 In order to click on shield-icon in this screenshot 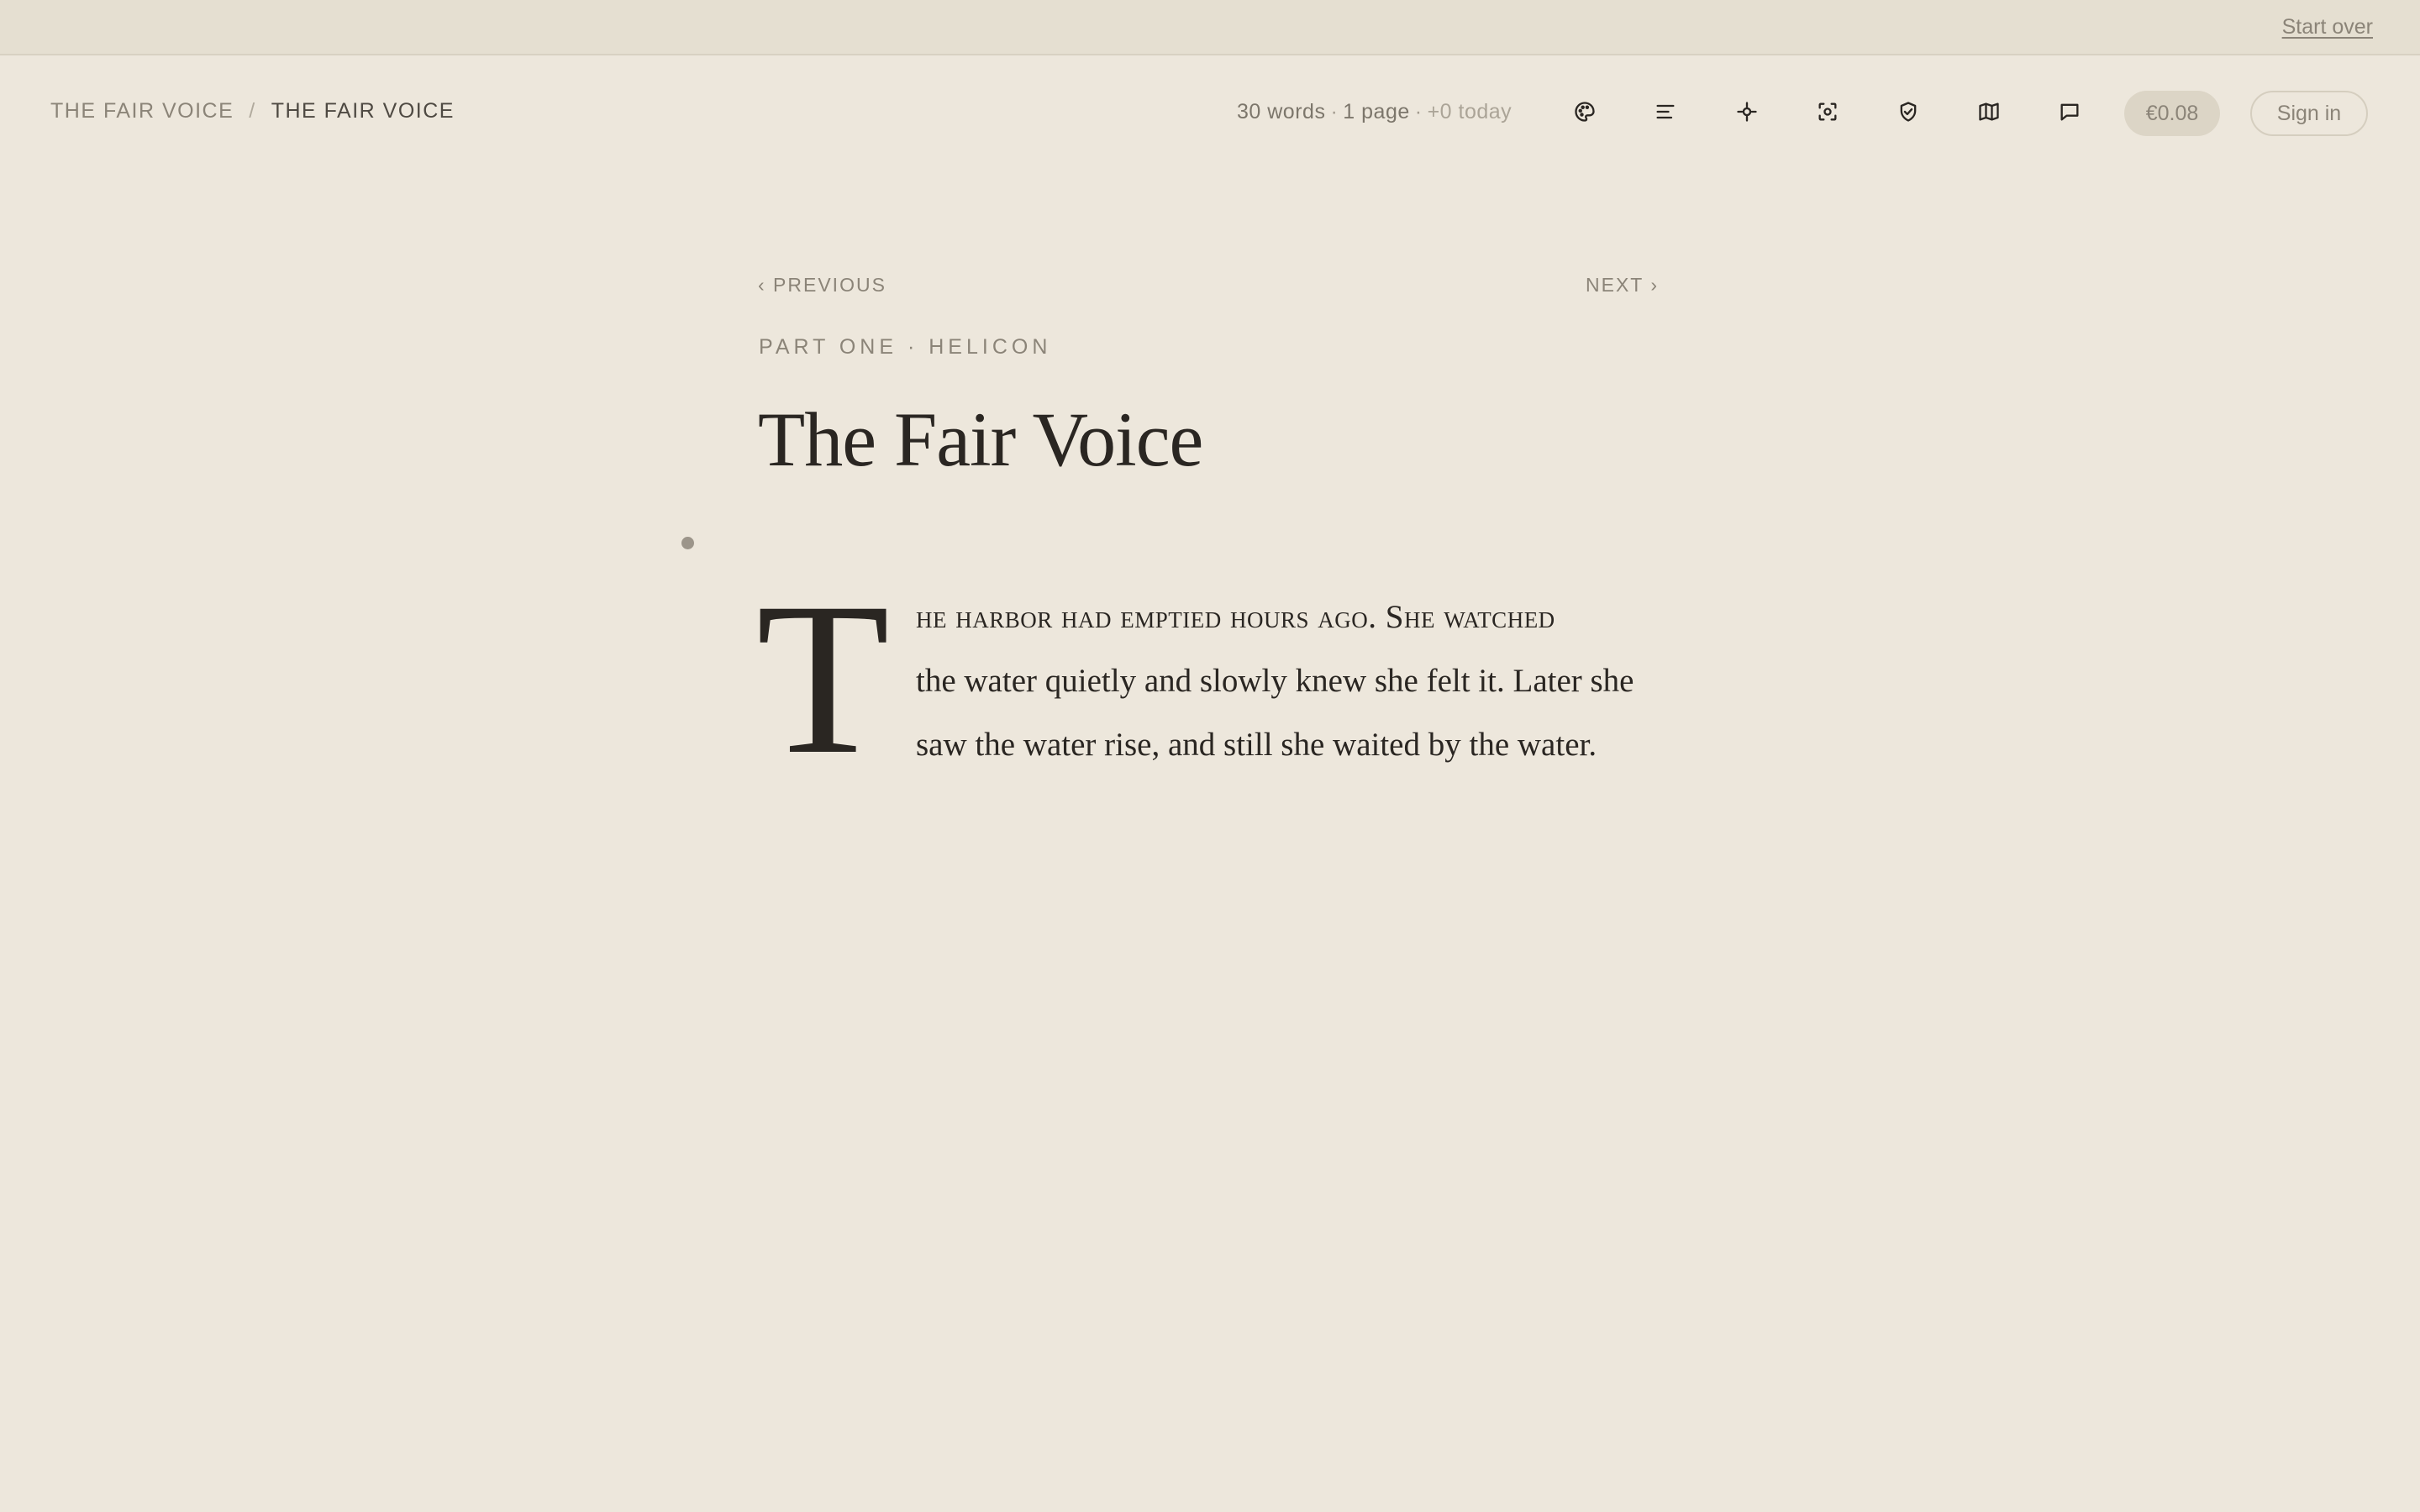, I will do `click(1909, 112)`.